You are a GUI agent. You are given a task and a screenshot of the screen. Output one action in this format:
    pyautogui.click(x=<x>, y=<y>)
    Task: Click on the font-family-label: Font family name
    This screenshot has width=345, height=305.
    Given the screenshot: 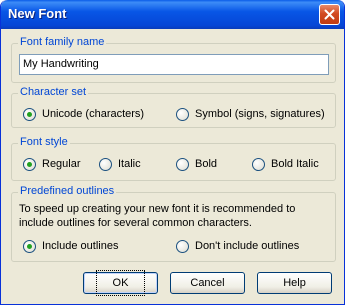 What is the action you would take?
    pyautogui.click(x=62, y=42)
    